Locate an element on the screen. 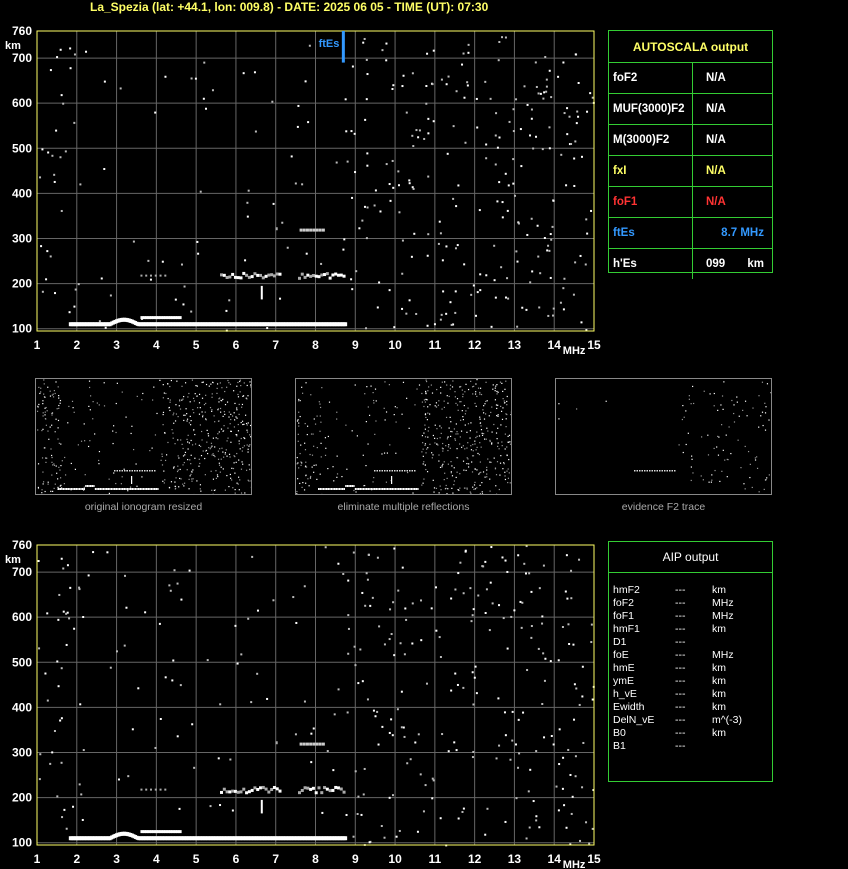 The height and width of the screenshot is (869, 848). x-tick-label: 9 is located at coordinates (355, 345).